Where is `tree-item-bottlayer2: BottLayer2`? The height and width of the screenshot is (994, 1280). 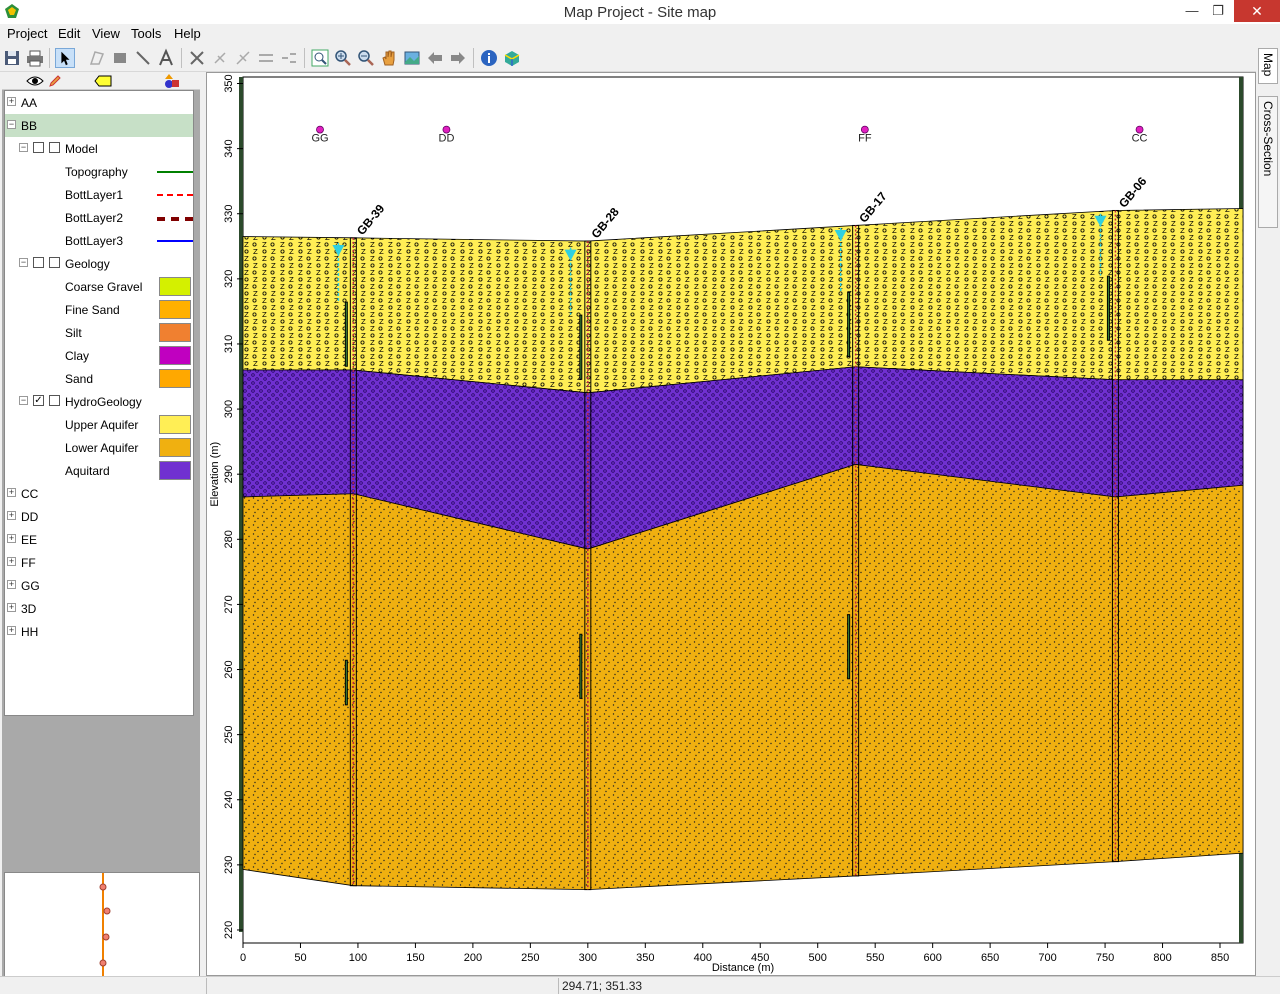 tree-item-bottlayer2: BottLayer2 is located at coordinates (99, 217).